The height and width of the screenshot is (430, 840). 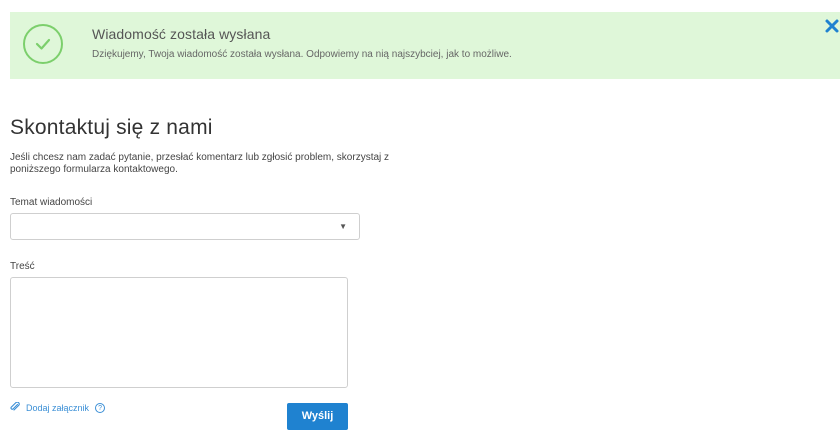 What do you see at coordinates (15, 407) in the screenshot?
I see `paperclip-icon` at bounding box center [15, 407].